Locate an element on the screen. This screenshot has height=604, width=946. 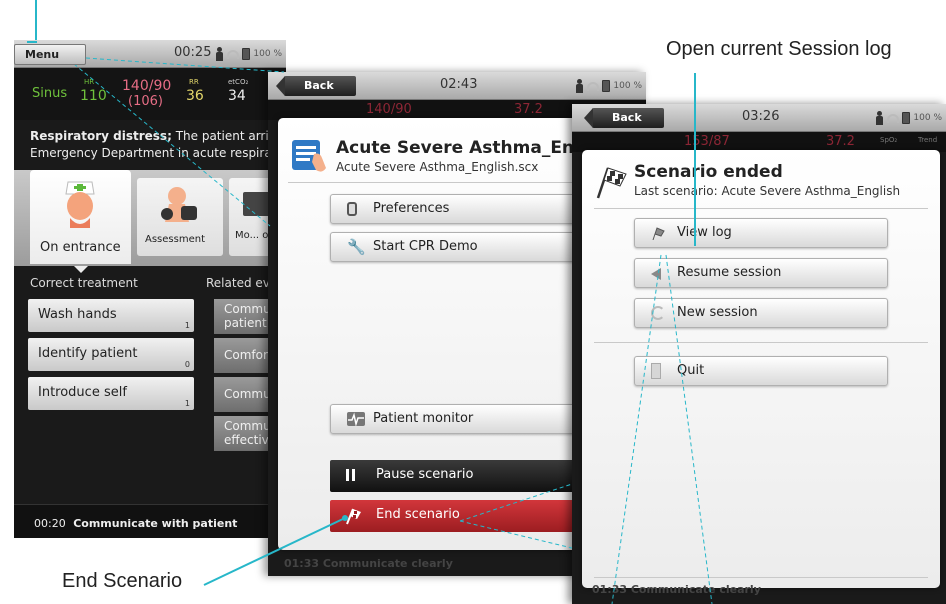
treatment-label: Identify patient is located at coordinates (88, 353).